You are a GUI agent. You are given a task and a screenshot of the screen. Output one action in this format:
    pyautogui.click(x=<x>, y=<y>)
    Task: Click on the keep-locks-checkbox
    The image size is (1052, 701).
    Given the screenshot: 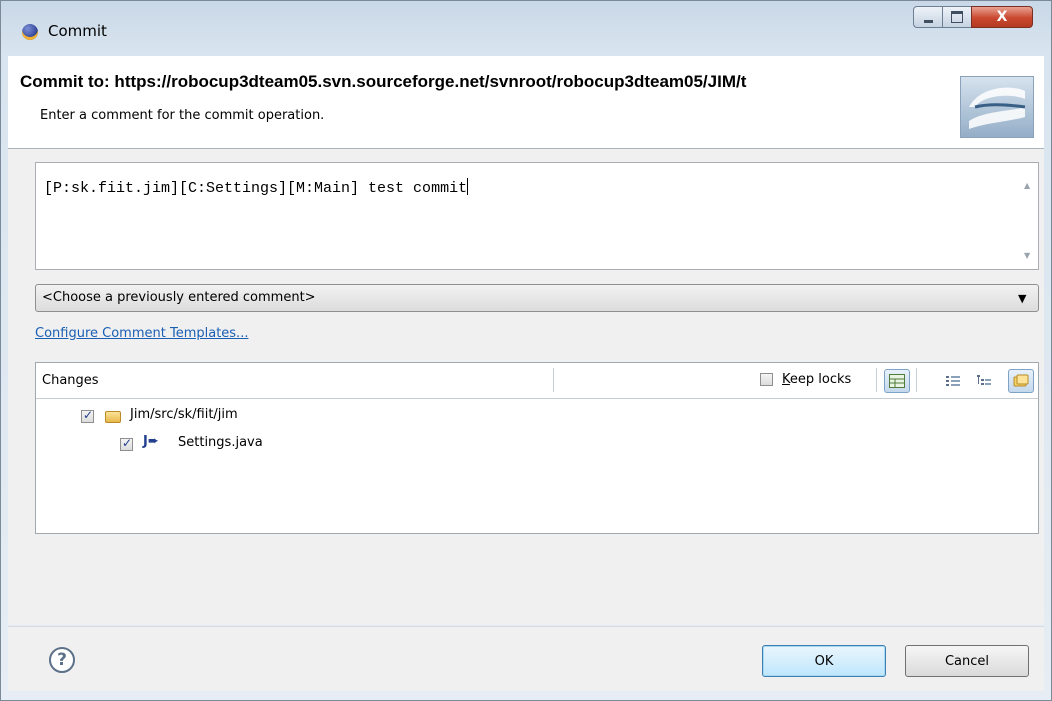 What is the action you would take?
    pyautogui.click(x=766, y=379)
    